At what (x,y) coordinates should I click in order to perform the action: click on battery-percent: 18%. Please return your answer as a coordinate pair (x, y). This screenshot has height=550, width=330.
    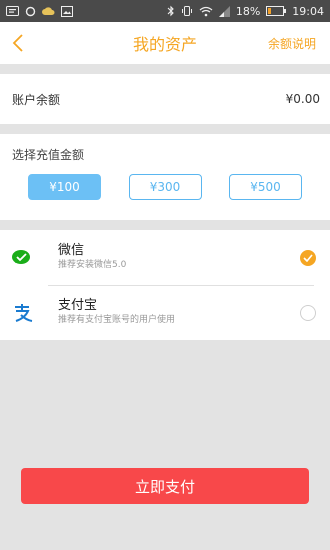
    Looking at the image, I should click on (248, 11).